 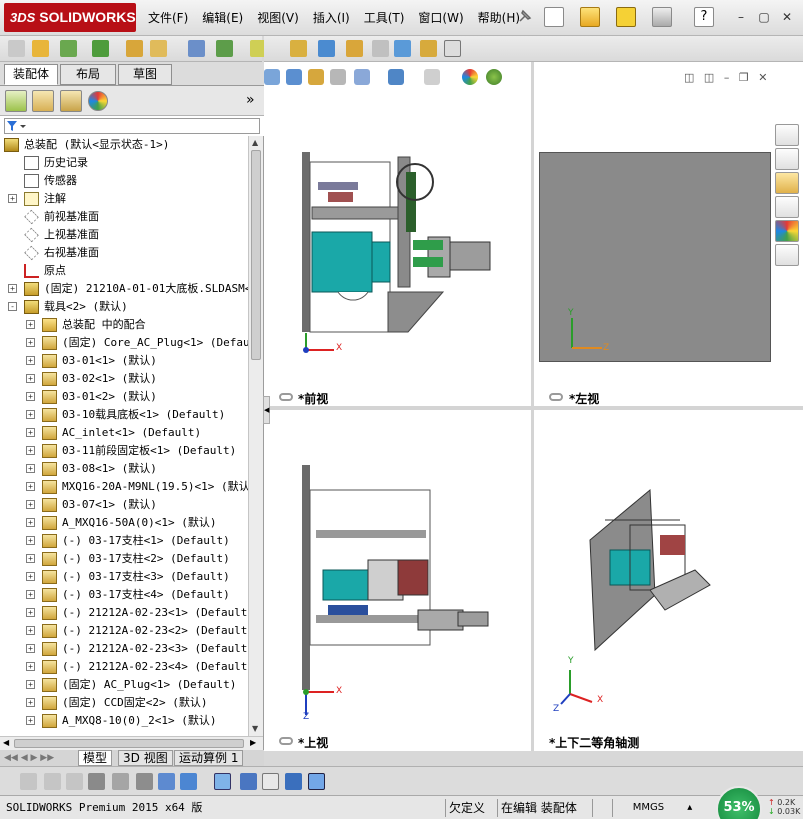 I want to click on tree-item: +03-01<1> (默认), so click(x=124, y=361).